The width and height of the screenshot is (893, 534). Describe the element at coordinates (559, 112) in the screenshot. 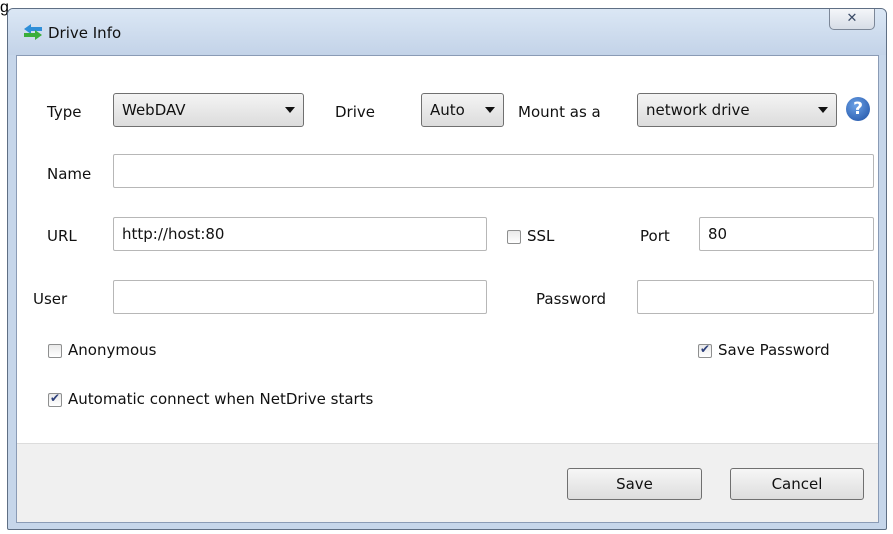

I see `mount-as-label: Mount as a` at that location.